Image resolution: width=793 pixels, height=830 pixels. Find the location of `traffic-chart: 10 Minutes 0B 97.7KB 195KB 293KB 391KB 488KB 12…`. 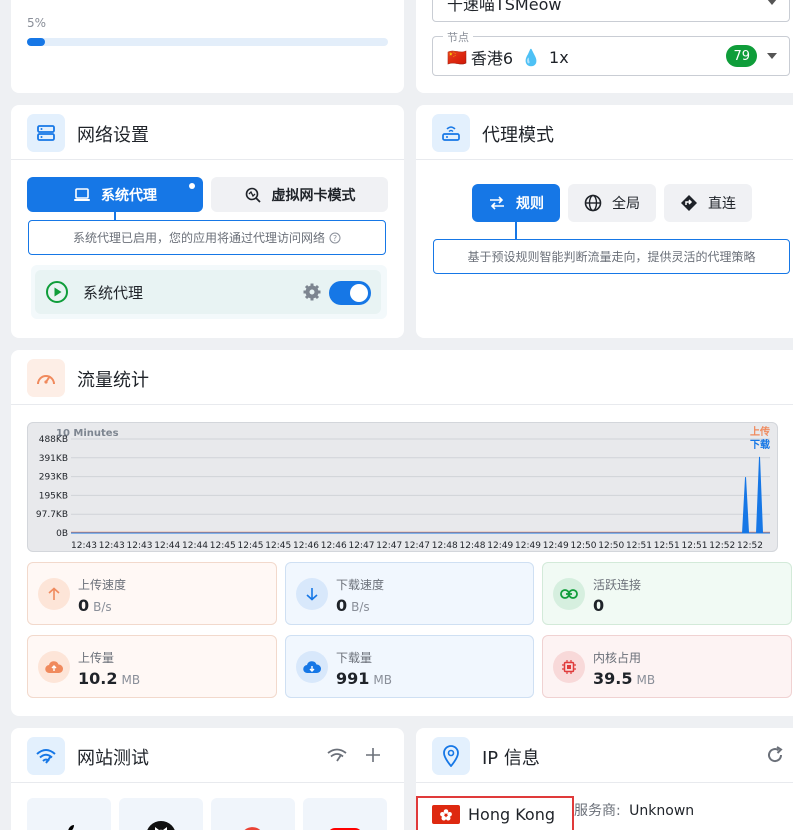

traffic-chart: 10 Minutes 0B 97.7KB 195KB 293KB 391KB 488KB 12… is located at coordinates (402, 487).